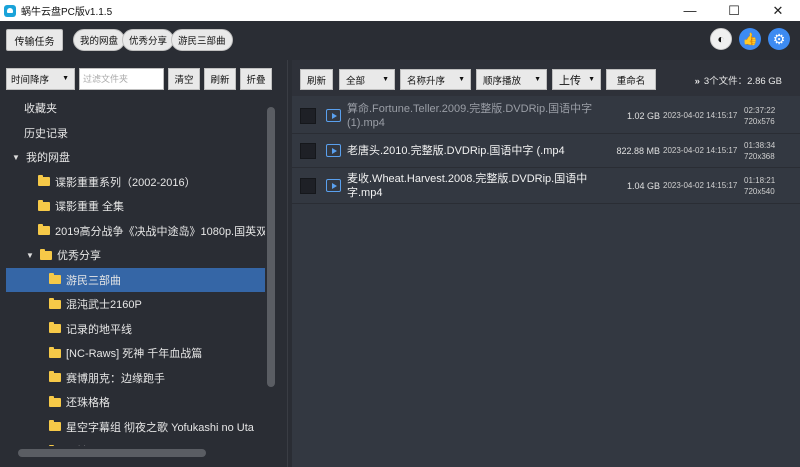  I want to click on tree-item-label: 四姑, so click(77, 444).